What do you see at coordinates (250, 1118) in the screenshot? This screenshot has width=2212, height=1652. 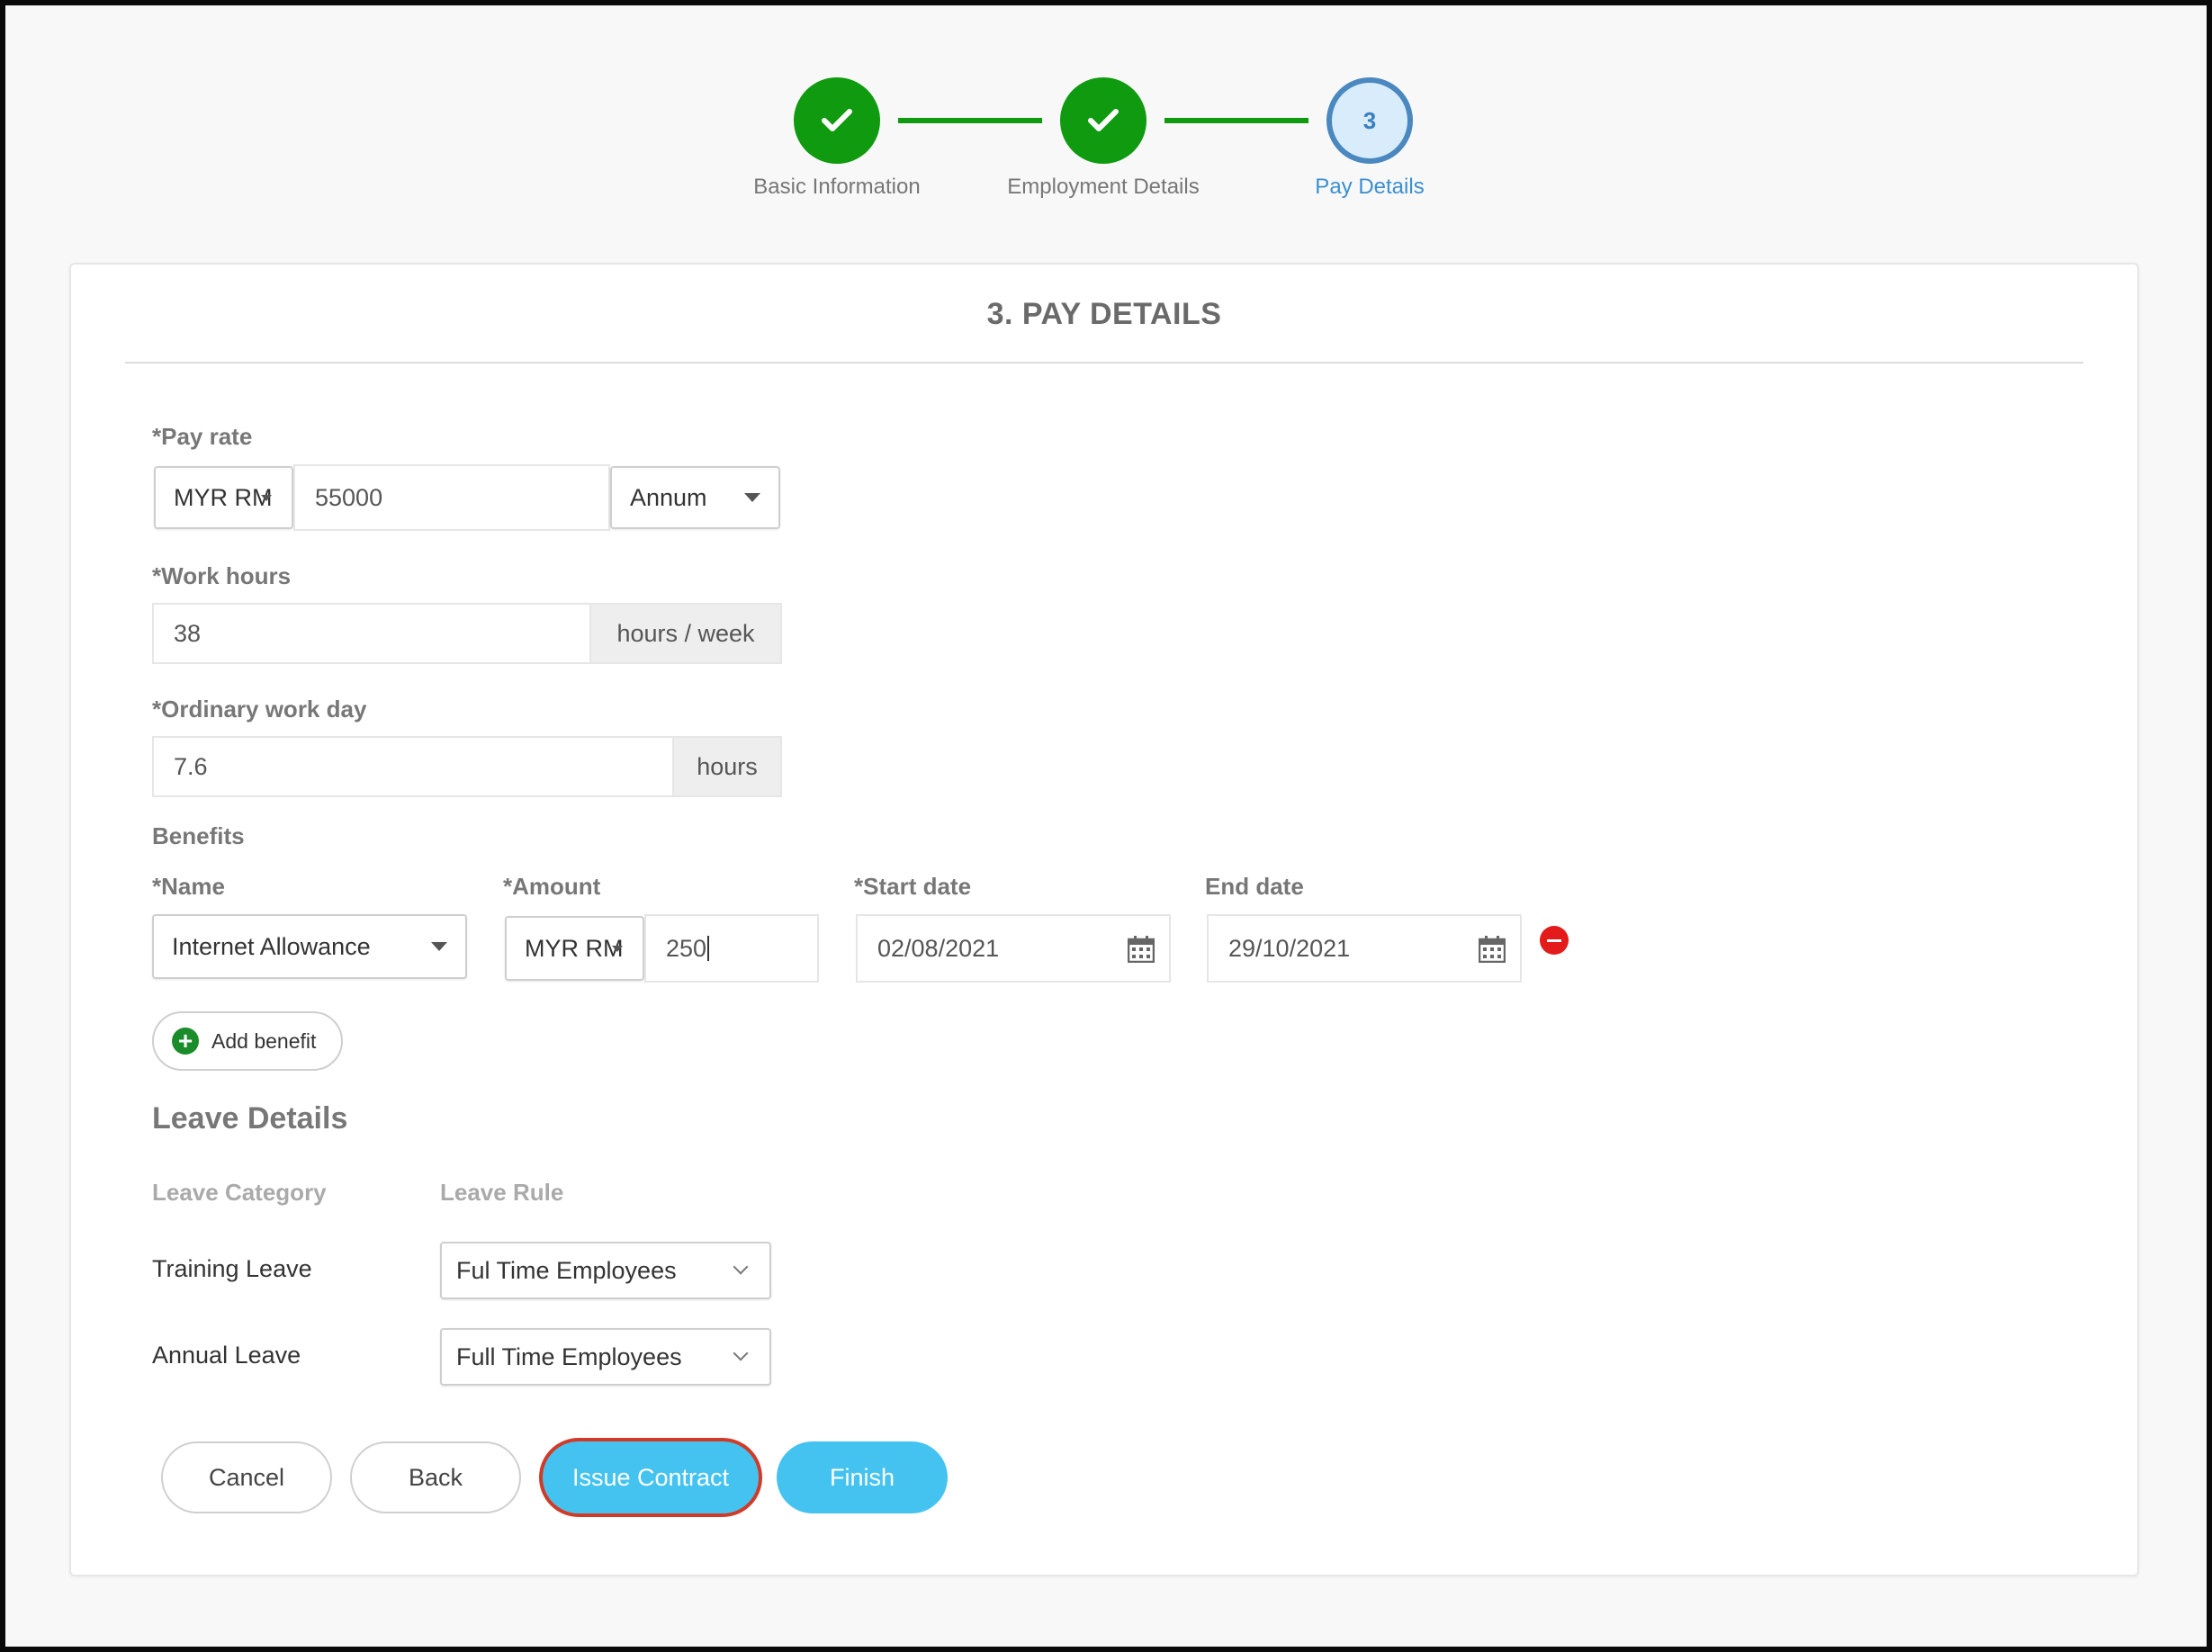 I see `leave-details-title: Leave Details` at bounding box center [250, 1118].